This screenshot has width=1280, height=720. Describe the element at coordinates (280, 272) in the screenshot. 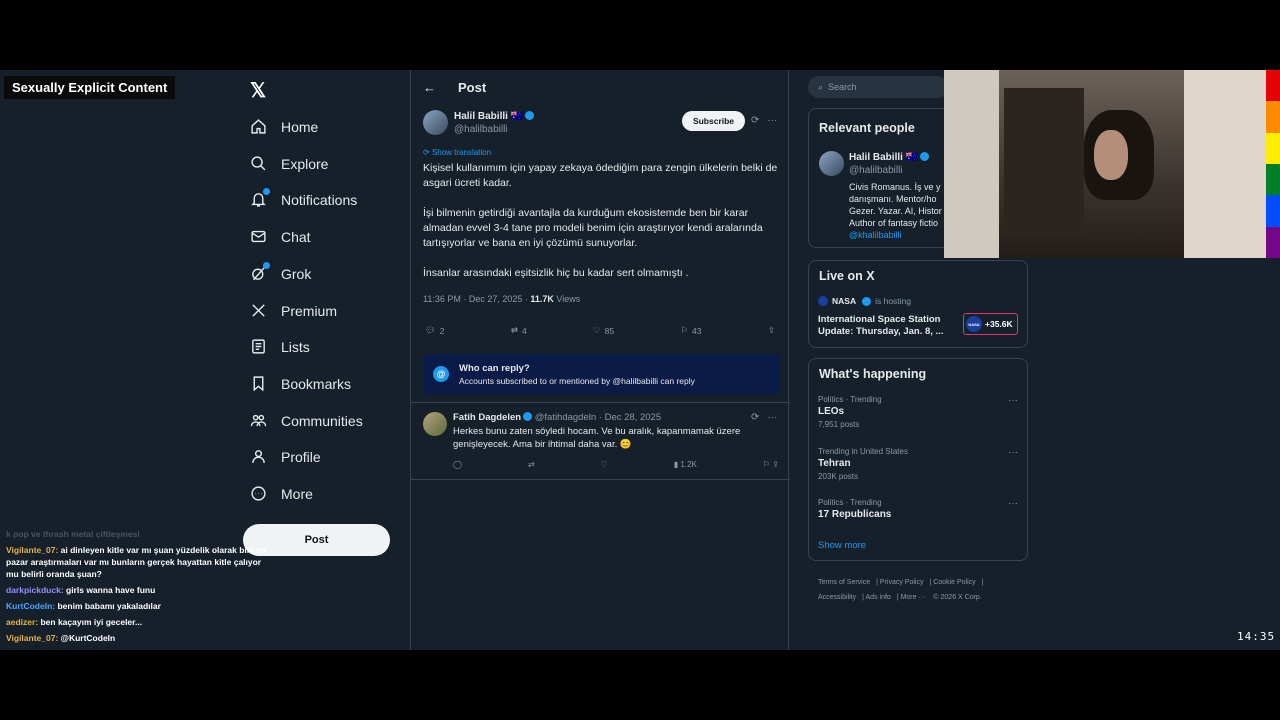

I see `nav-grok: Grok` at that location.